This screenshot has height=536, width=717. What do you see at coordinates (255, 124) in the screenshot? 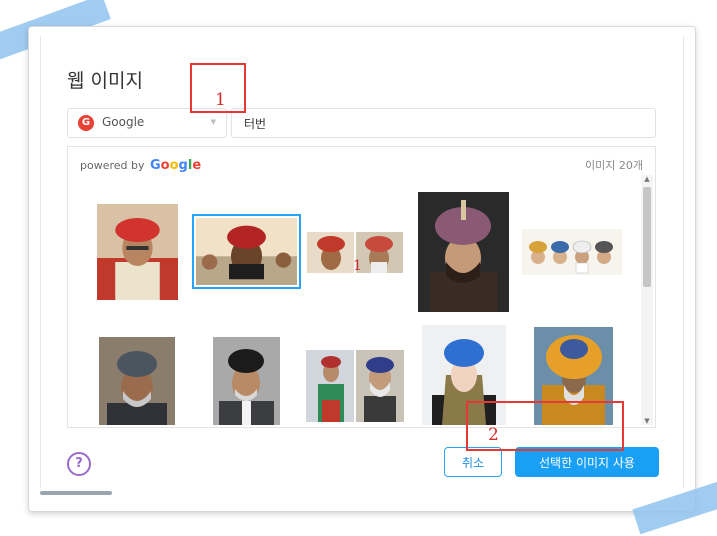
I see `search-value: 터번` at bounding box center [255, 124].